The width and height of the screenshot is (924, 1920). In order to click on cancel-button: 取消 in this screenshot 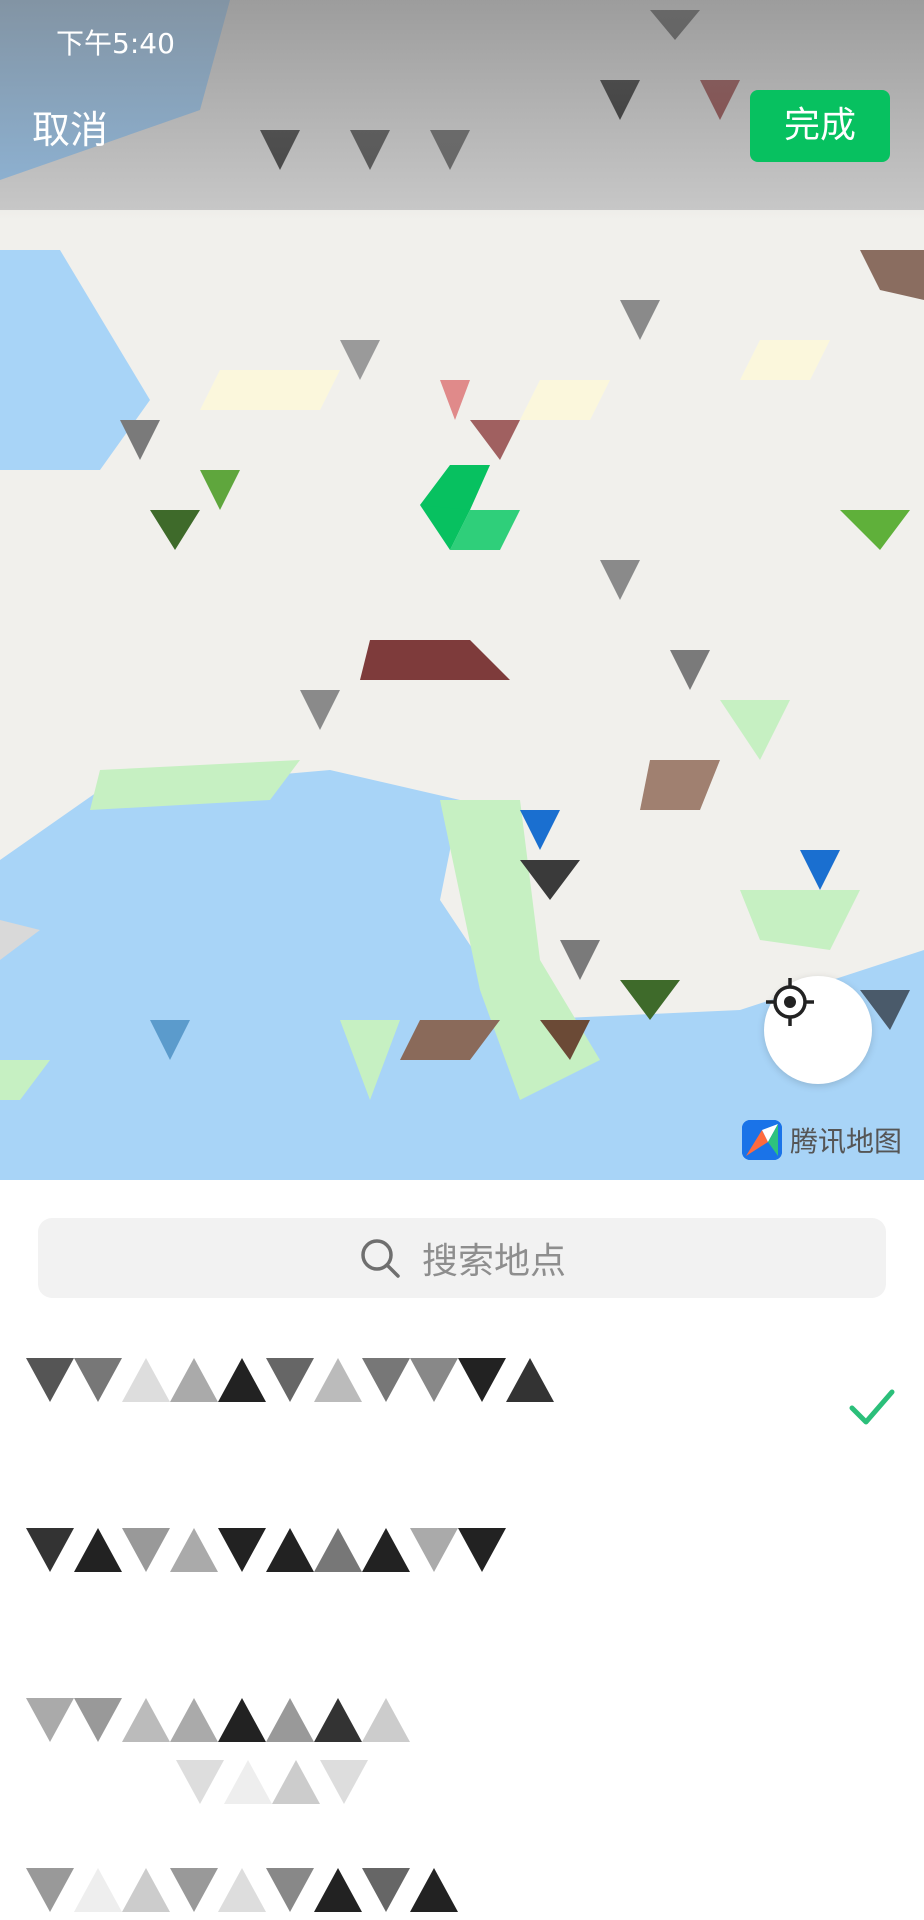, I will do `click(70, 130)`.